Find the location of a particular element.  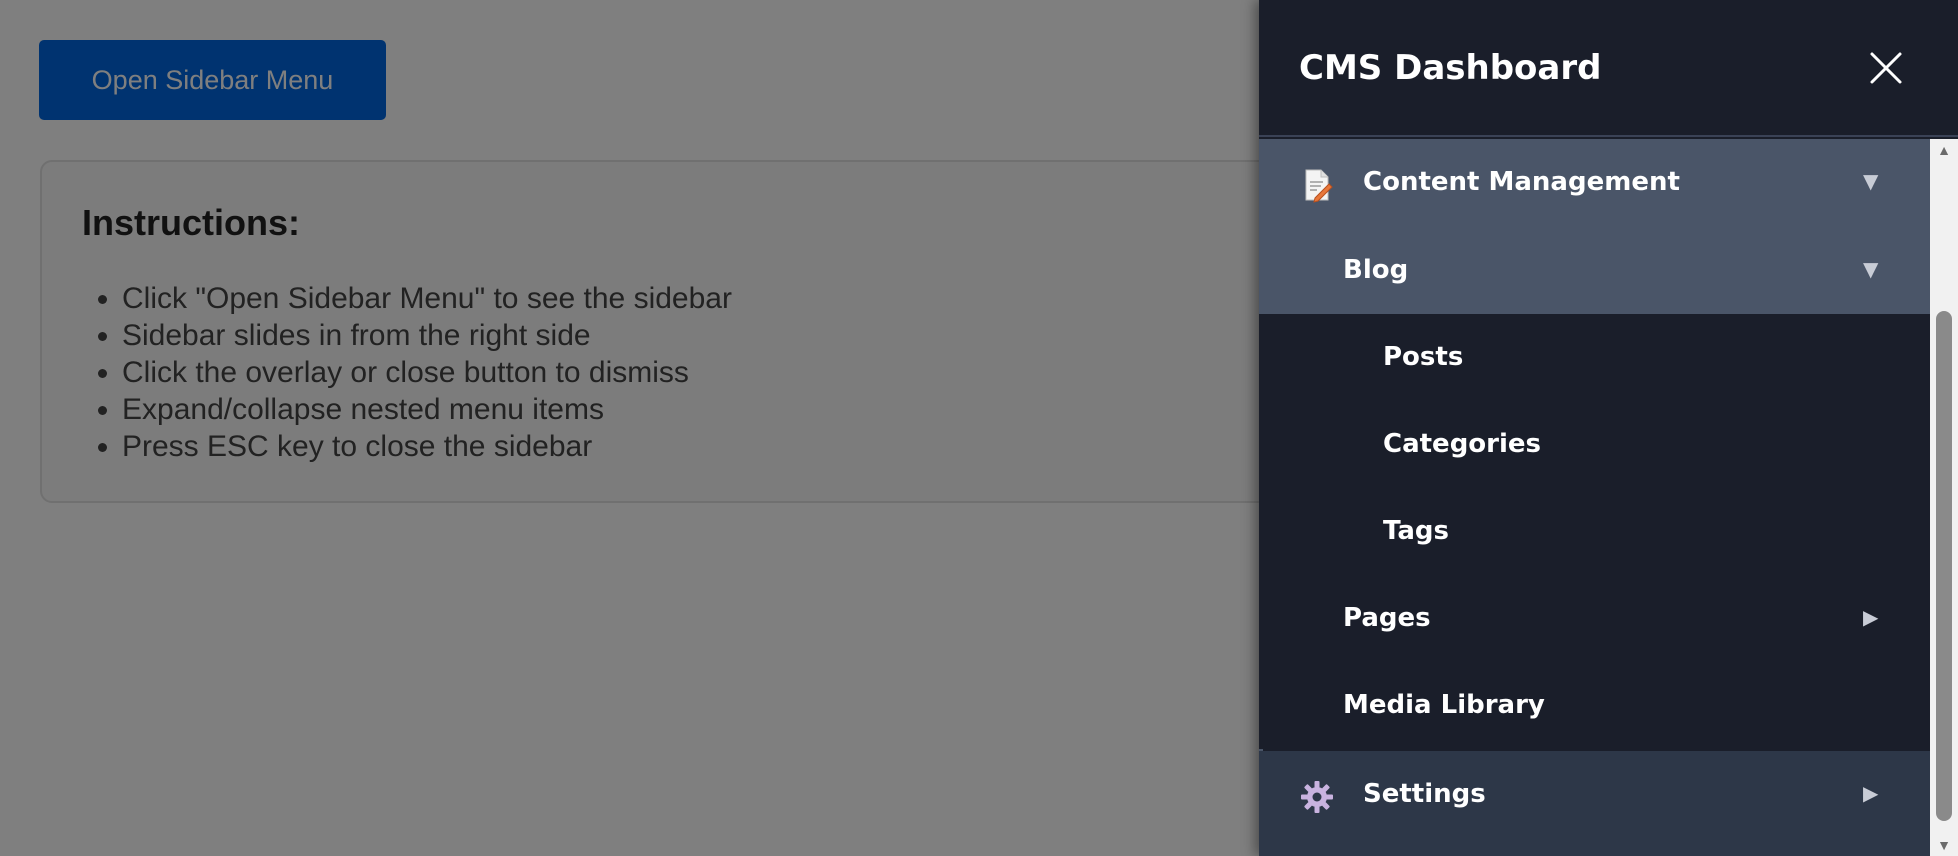

menu-item-label: Posts is located at coordinates (1423, 357).